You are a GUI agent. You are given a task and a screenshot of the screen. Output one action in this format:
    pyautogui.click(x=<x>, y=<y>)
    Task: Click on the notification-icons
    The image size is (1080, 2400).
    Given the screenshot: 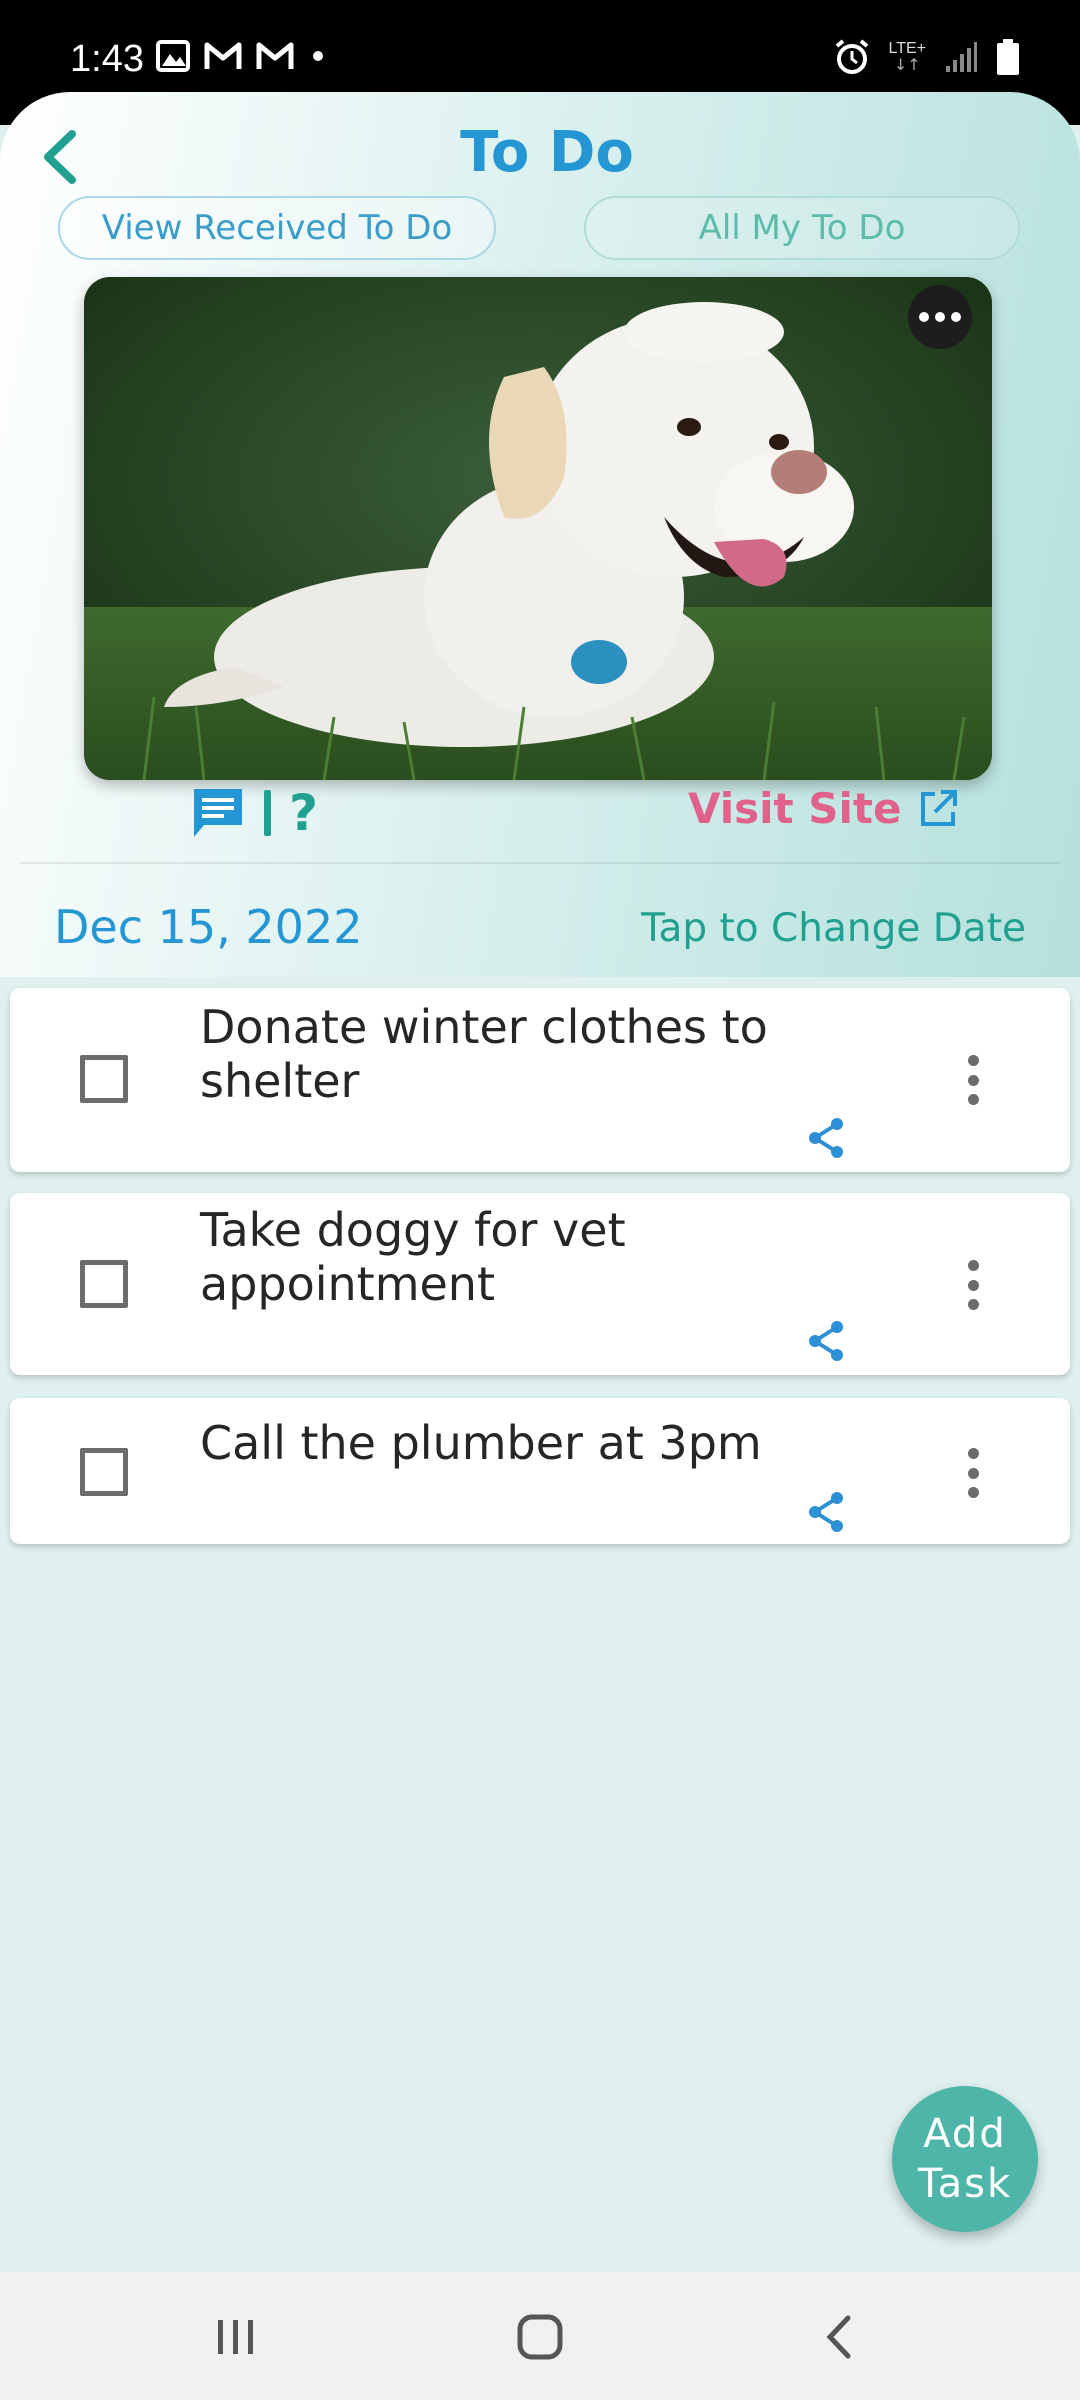 What is the action you would take?
    pyautogui.click(x=242, y=56)
    